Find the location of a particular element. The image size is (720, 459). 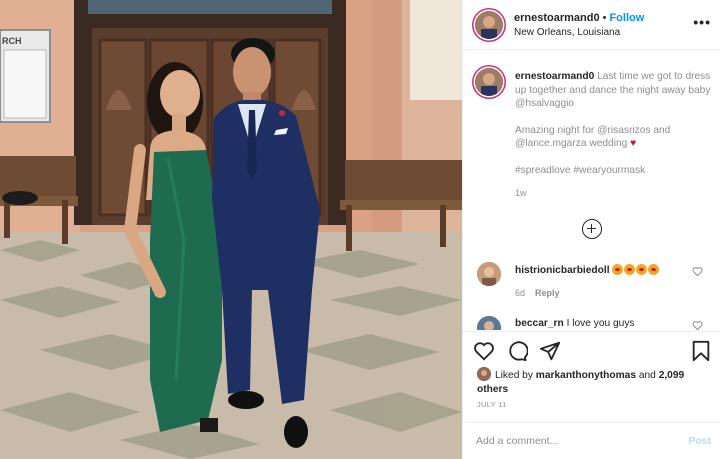

commenter-username: histrionicbarbiedoll is located at coordinates (562, 270).